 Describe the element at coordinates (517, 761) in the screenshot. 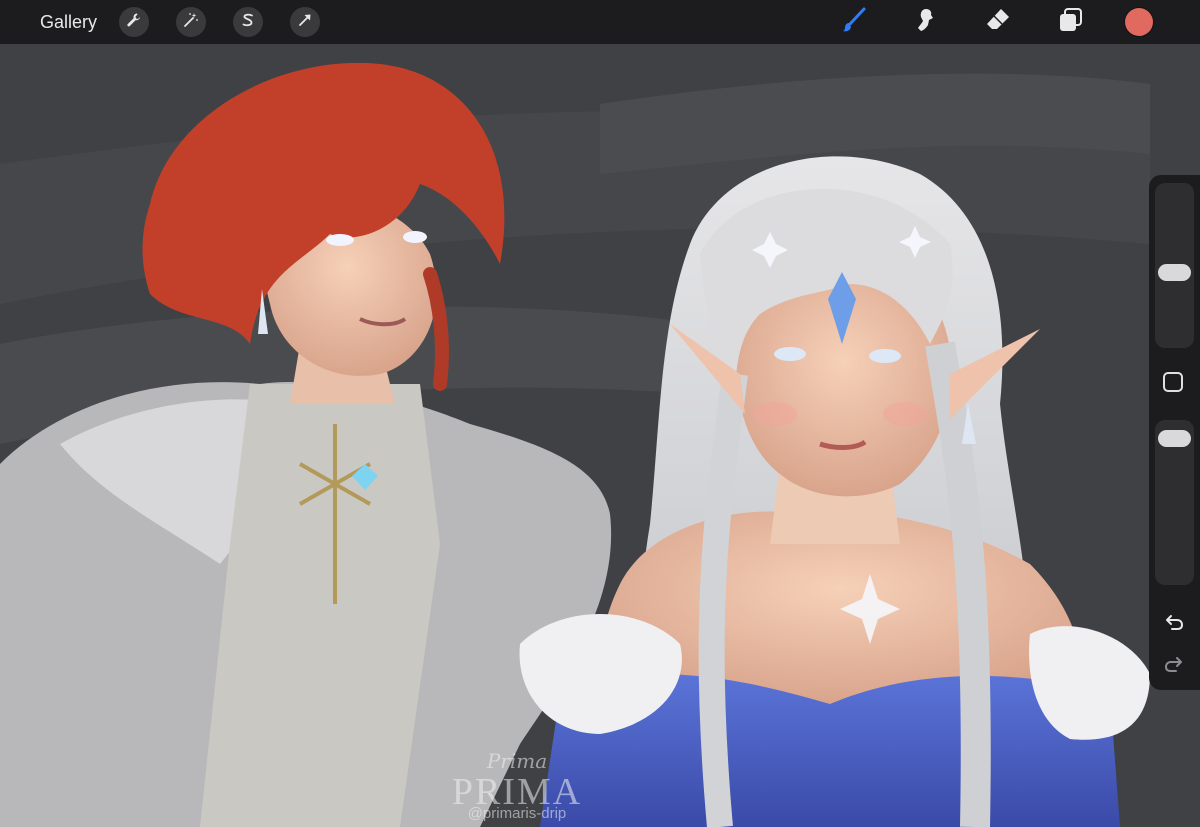

I see `watermark-signature: Prima` at that location.